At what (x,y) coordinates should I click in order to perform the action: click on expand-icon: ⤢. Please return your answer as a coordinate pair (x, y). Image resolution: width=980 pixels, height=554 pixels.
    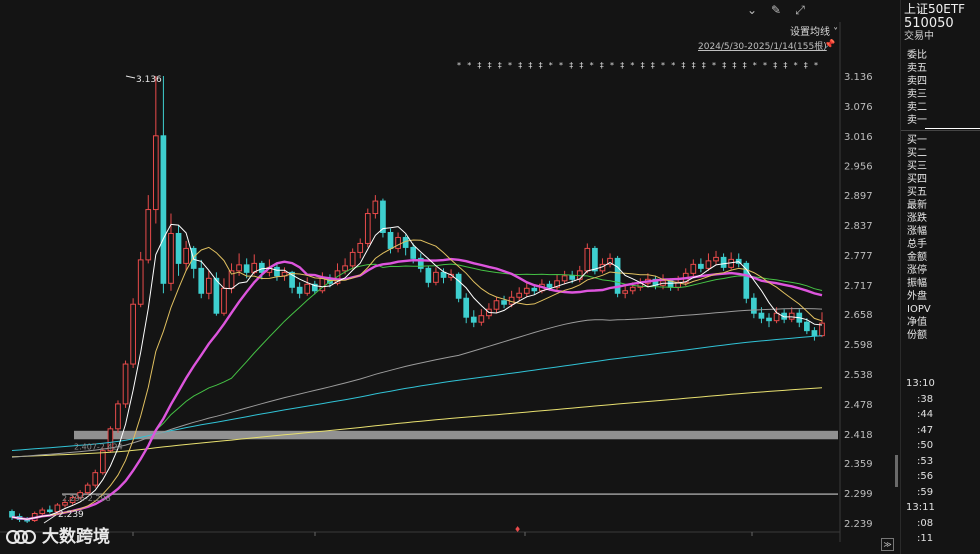
    Looking at the image, I should click on (800, 10).